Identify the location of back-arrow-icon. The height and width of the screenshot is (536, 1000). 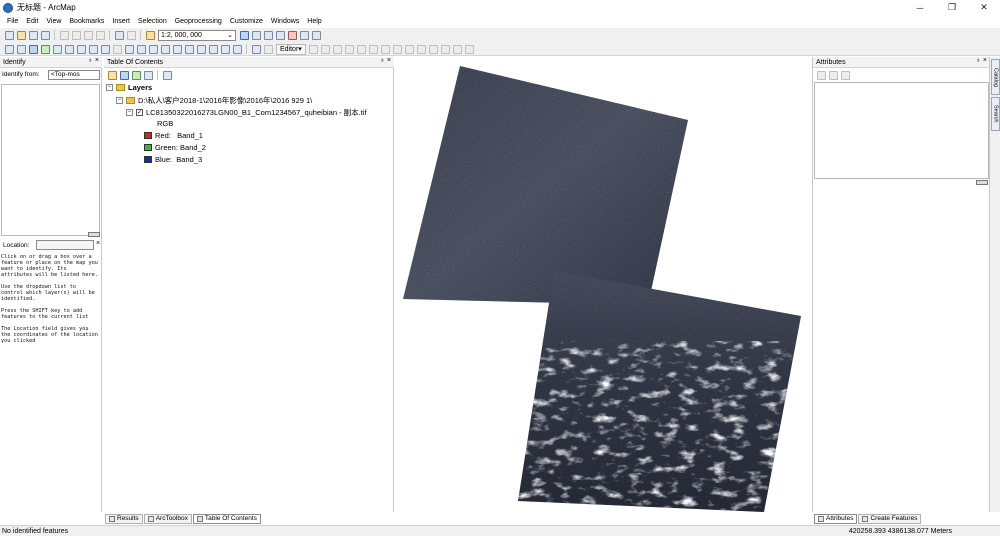
(81, 49).